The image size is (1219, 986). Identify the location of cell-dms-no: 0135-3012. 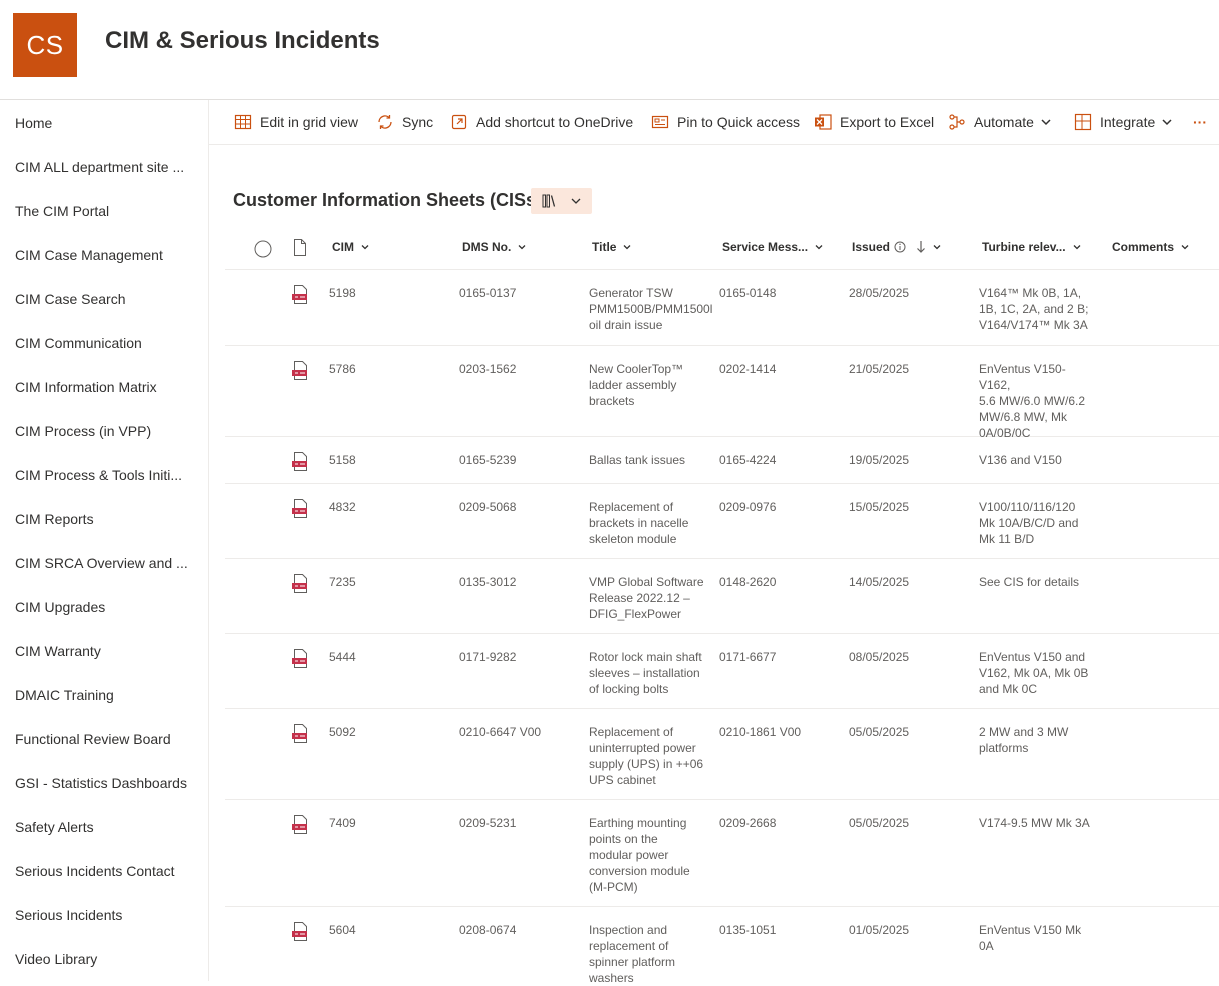
(488, 582).